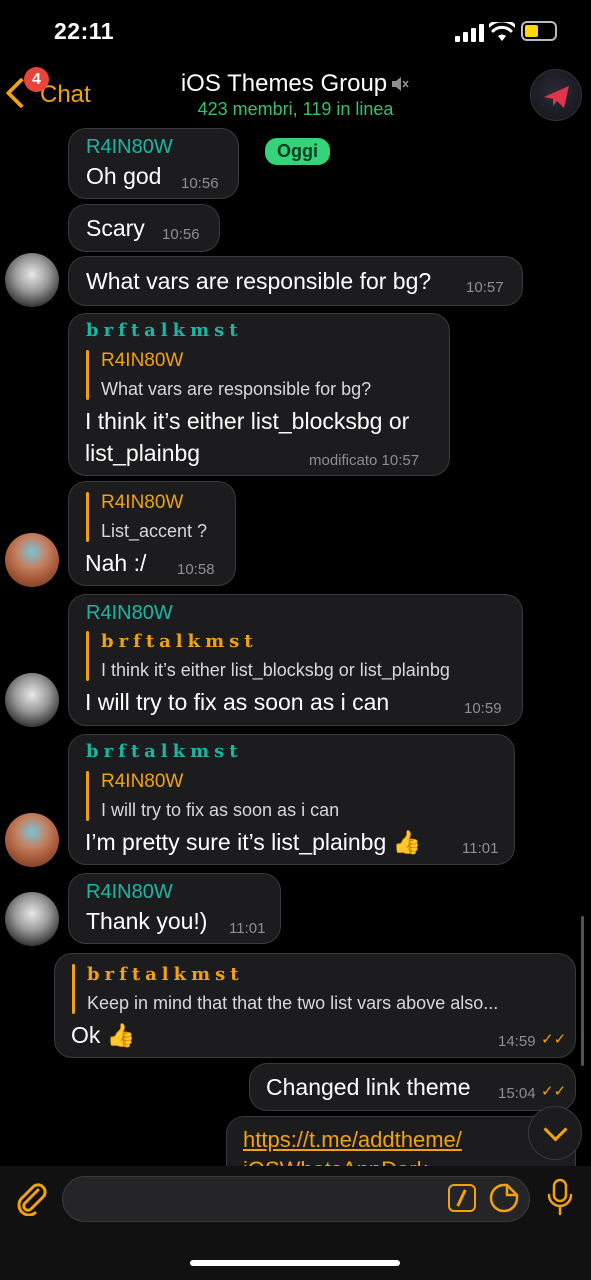  What do you see at coordinates (84, 31) in the screenshot?
I see `status-time: 22:11` at bounding box center [84, 31].